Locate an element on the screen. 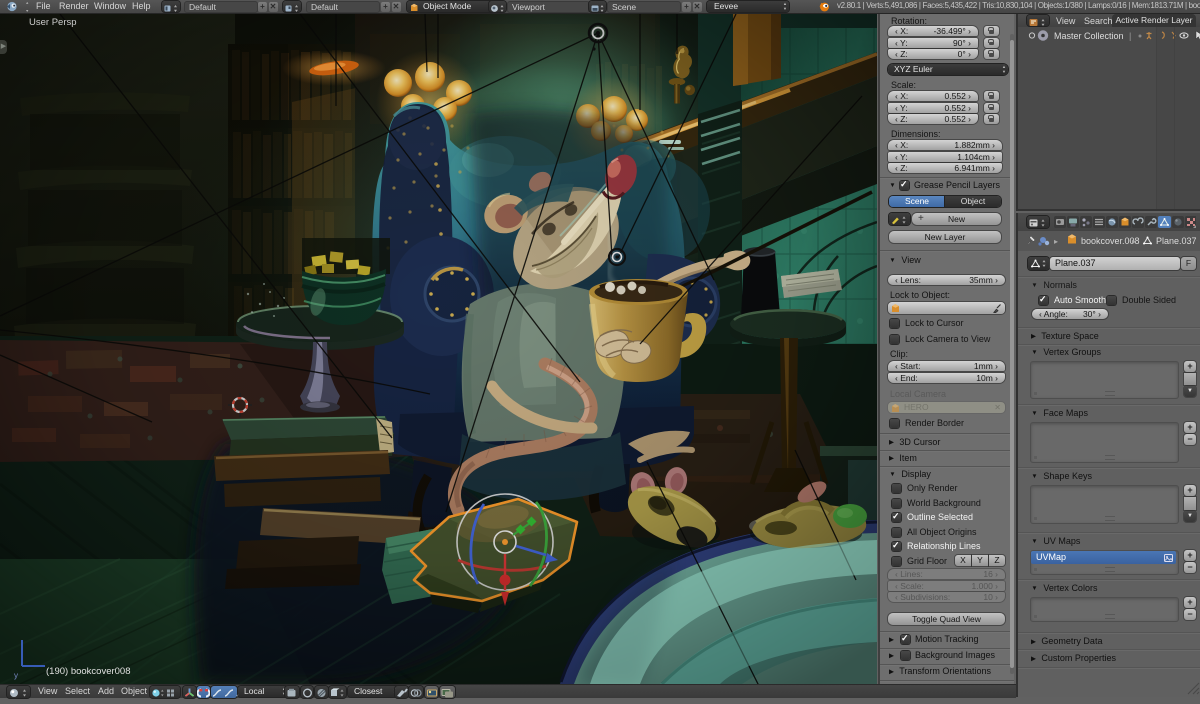 The height and width of the screenshot is (704, 1200). svg-text: bookcover.008 is located at coordinates (1110, 241).